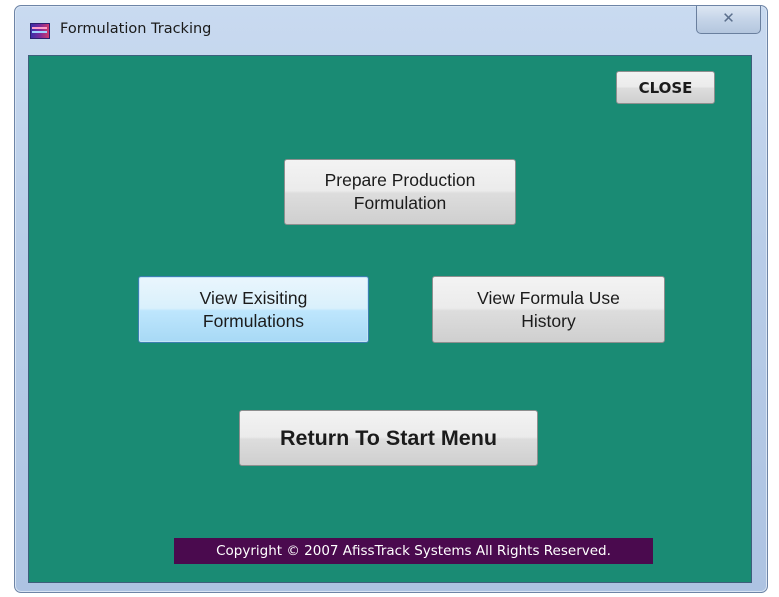 The height and width of the screenshot is (597, 779). What do you see at coordinates (388, 438) in the screenshot?
I see `return-to-start-menu-button: Return To Start Menu` at bounding box center [388, 438].